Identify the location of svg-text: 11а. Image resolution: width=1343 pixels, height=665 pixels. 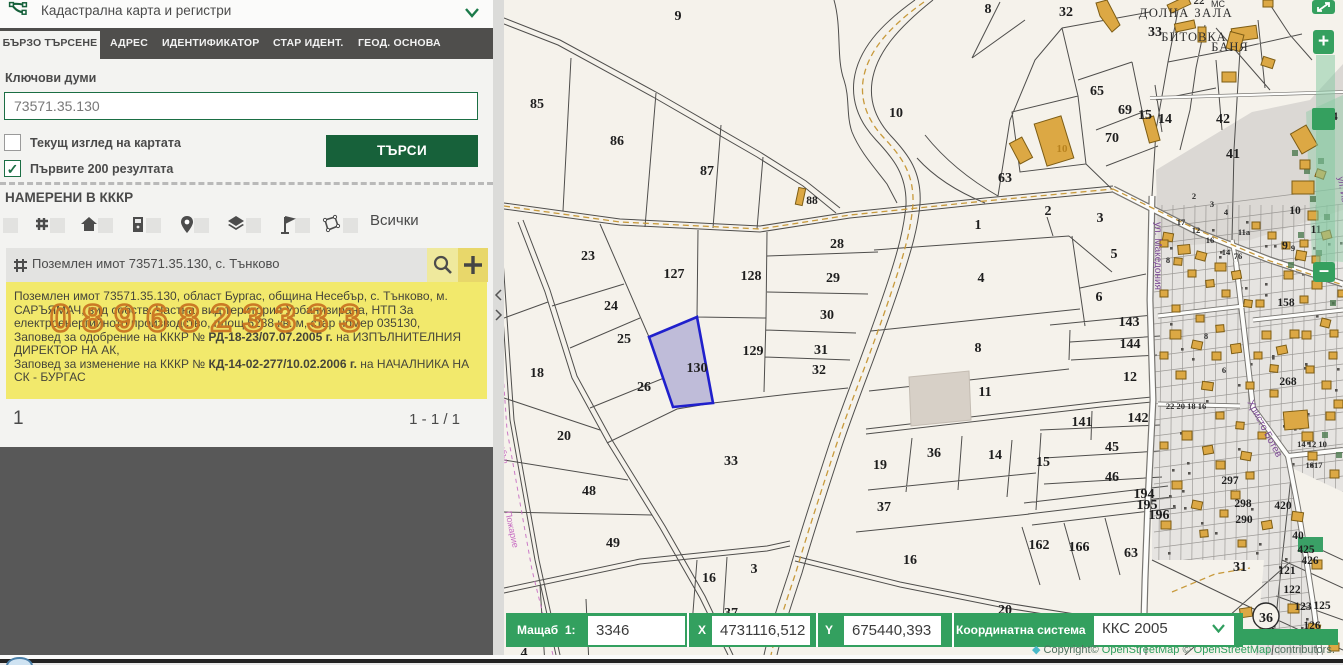
(1244, 232).